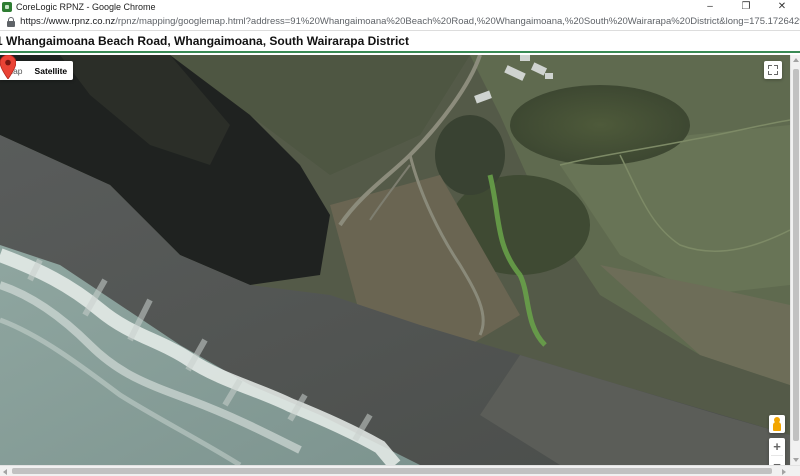 This screenshot has width=800, height=476. I want to click on fullscreen-toggle-icon, so click(773, 70).